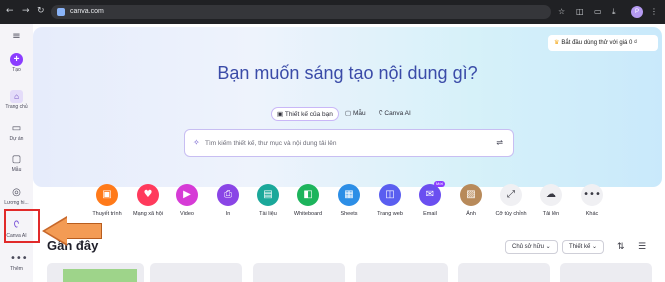 Image resolution: width=665 pixels, height=282 pixels. Describe the element at coordinates (430, 214) in the screenshot. I see `shortcut-label: Email` at that location.